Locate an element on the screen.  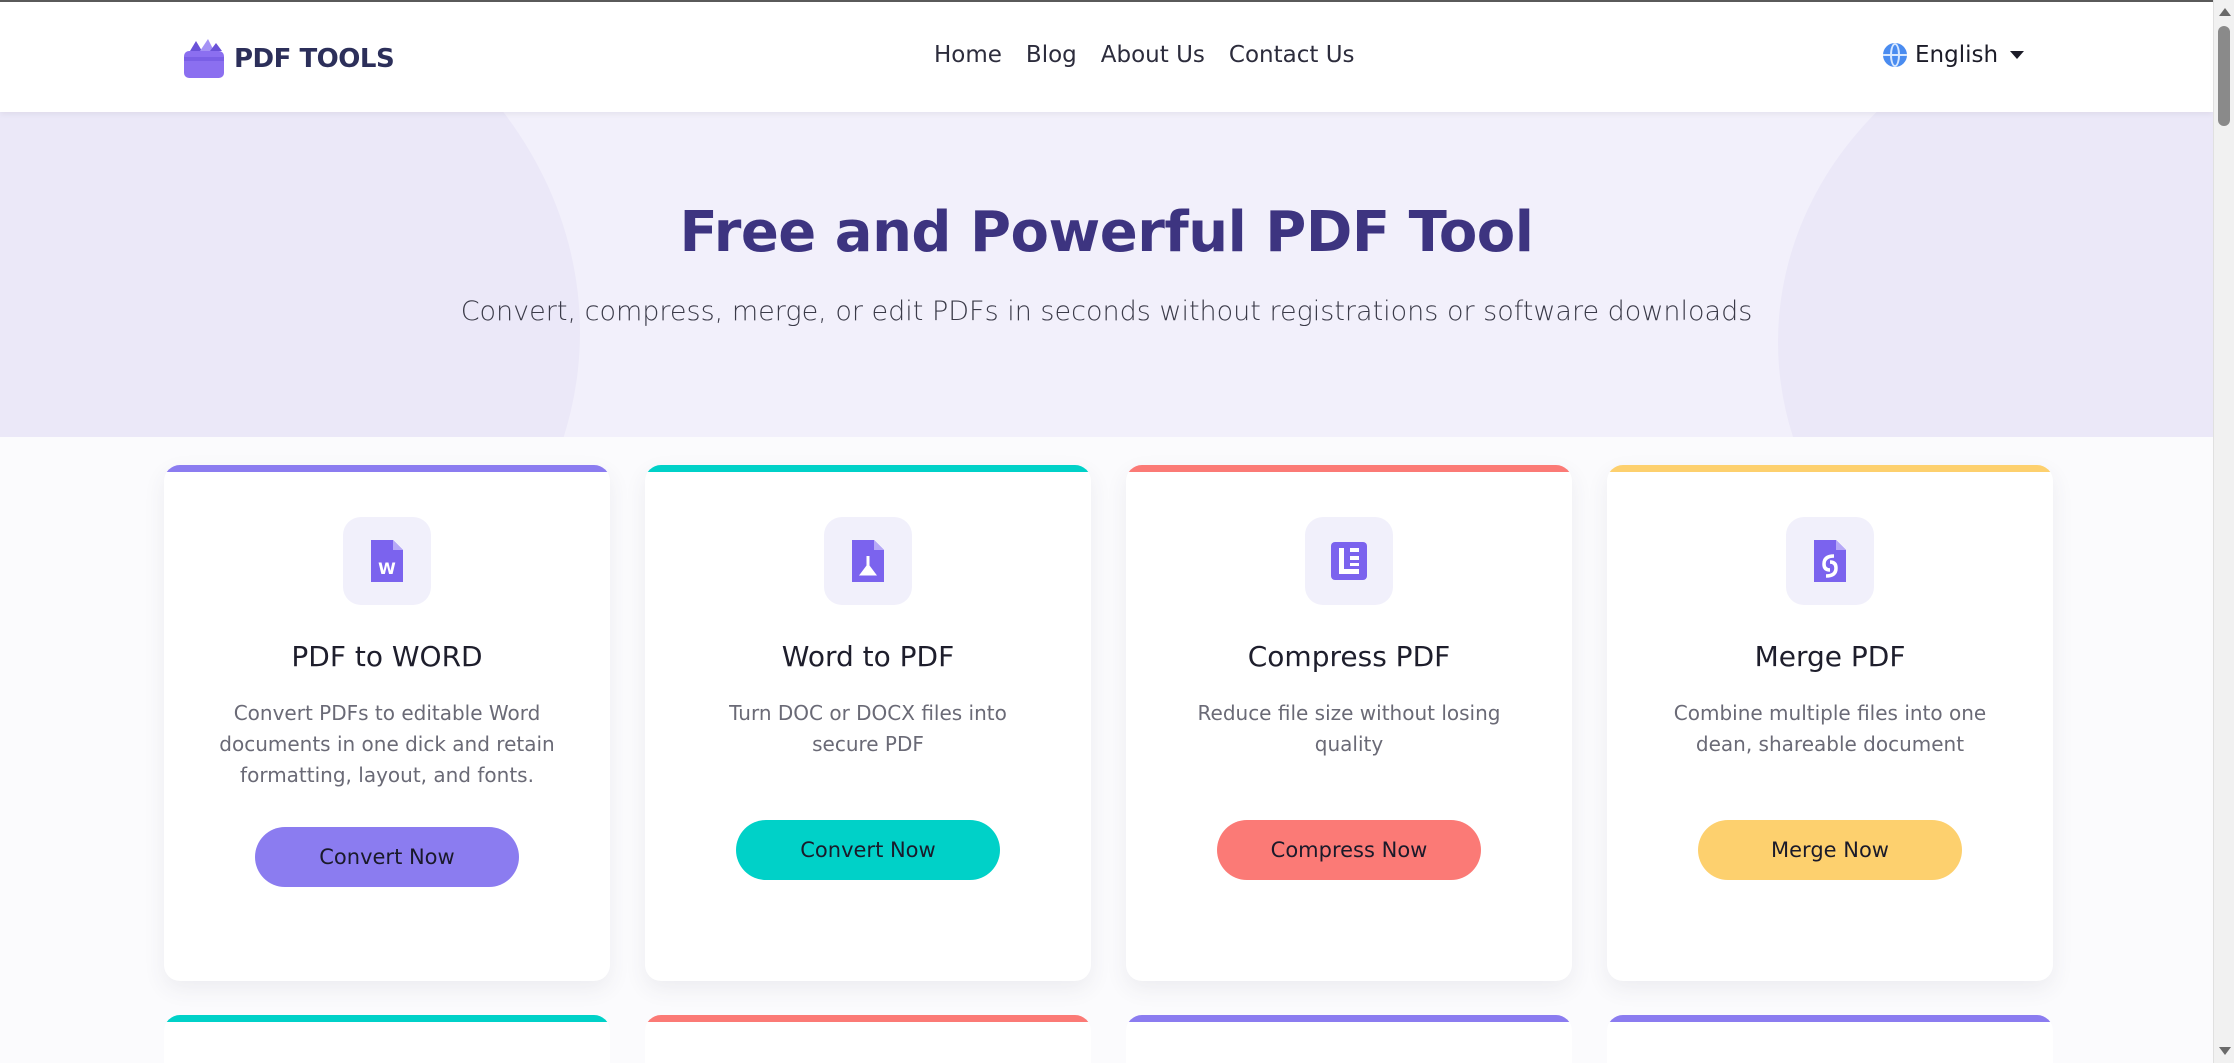
language-label: English is located at coordinates (1957, 55).